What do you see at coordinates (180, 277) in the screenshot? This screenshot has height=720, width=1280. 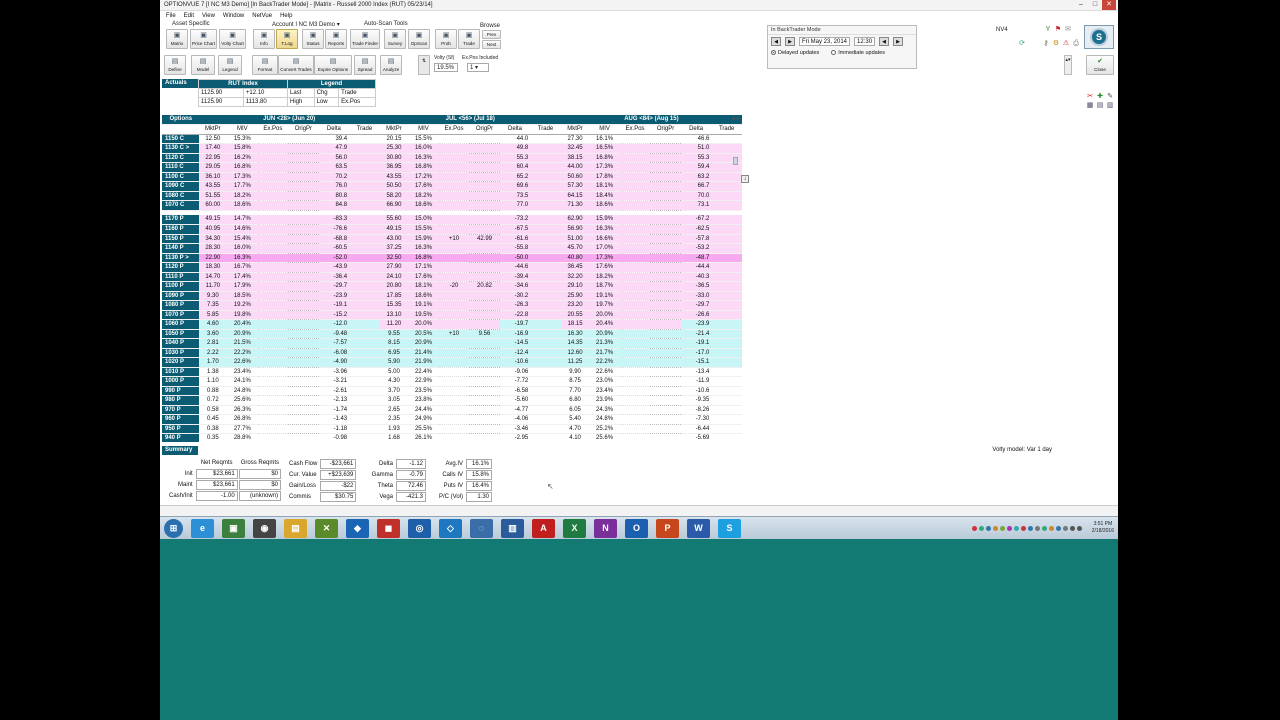 I see `strike-label: 1110 P` at bounding box center [180, 277].